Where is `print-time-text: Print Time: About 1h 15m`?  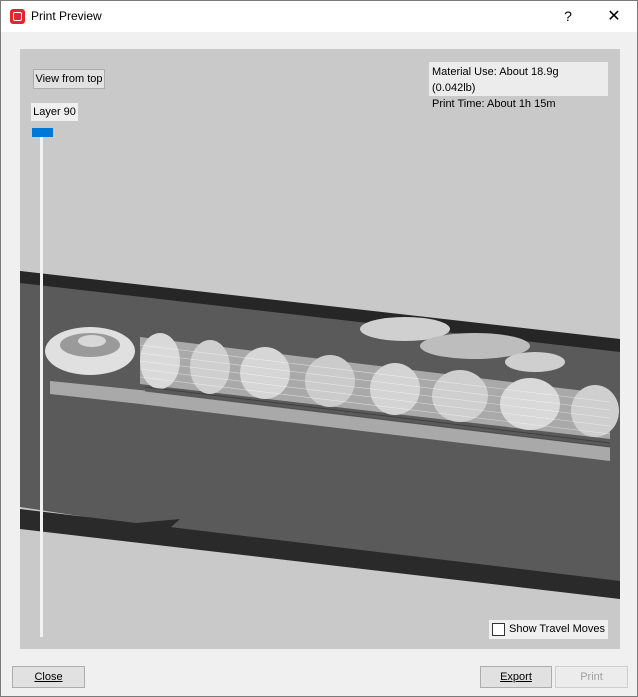
print-time-text: Print Time: About 1h 15m is located at coordinates (494, 104).